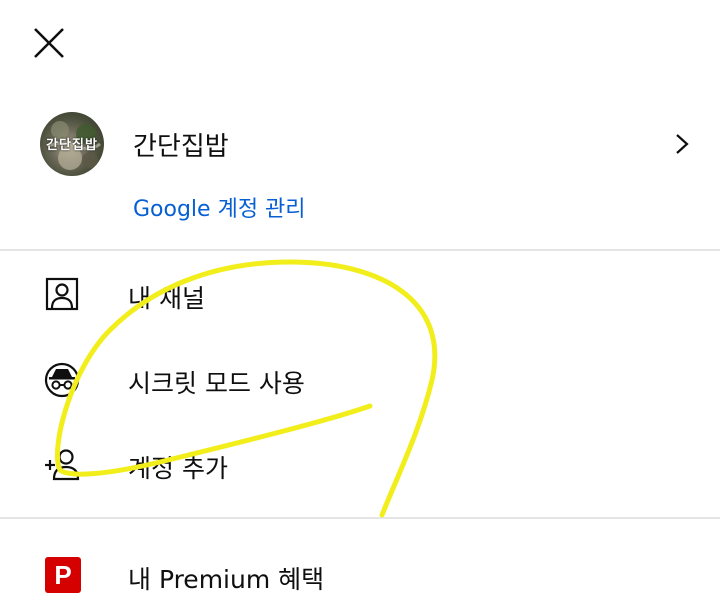  I want to click on add-person-icon, so click(62, 465).